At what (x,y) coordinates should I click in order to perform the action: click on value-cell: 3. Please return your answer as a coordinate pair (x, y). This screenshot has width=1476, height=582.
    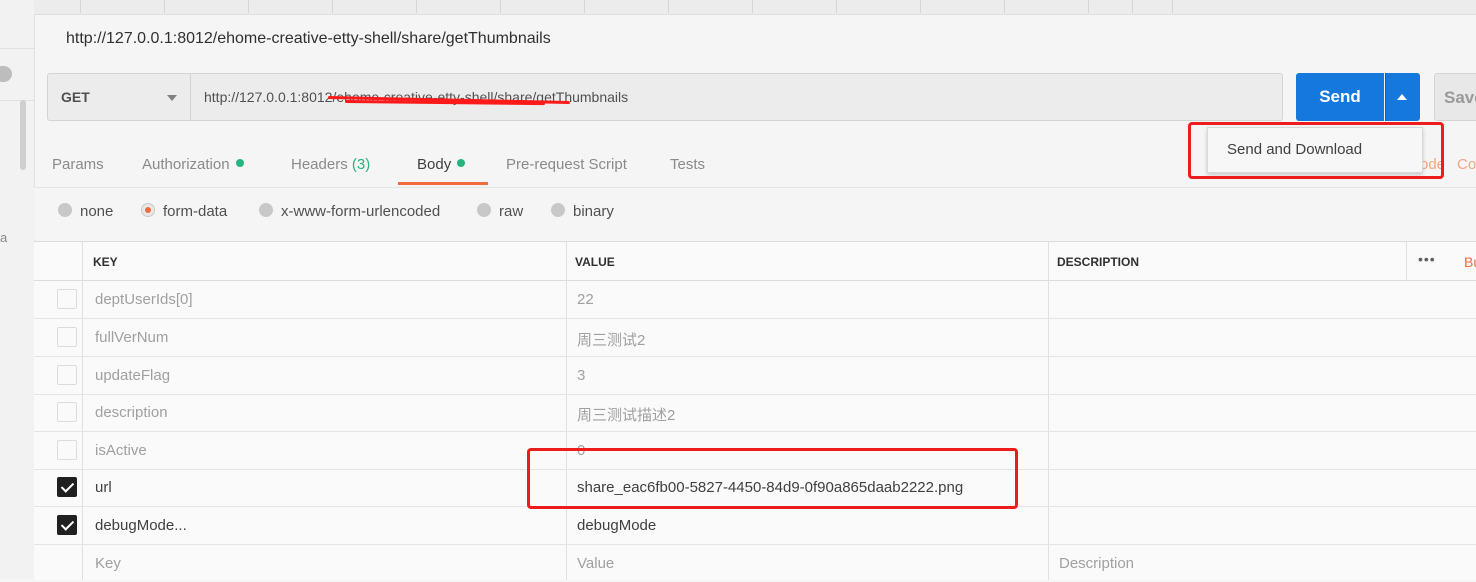
    Looking at the image, I should click on (581, 375).